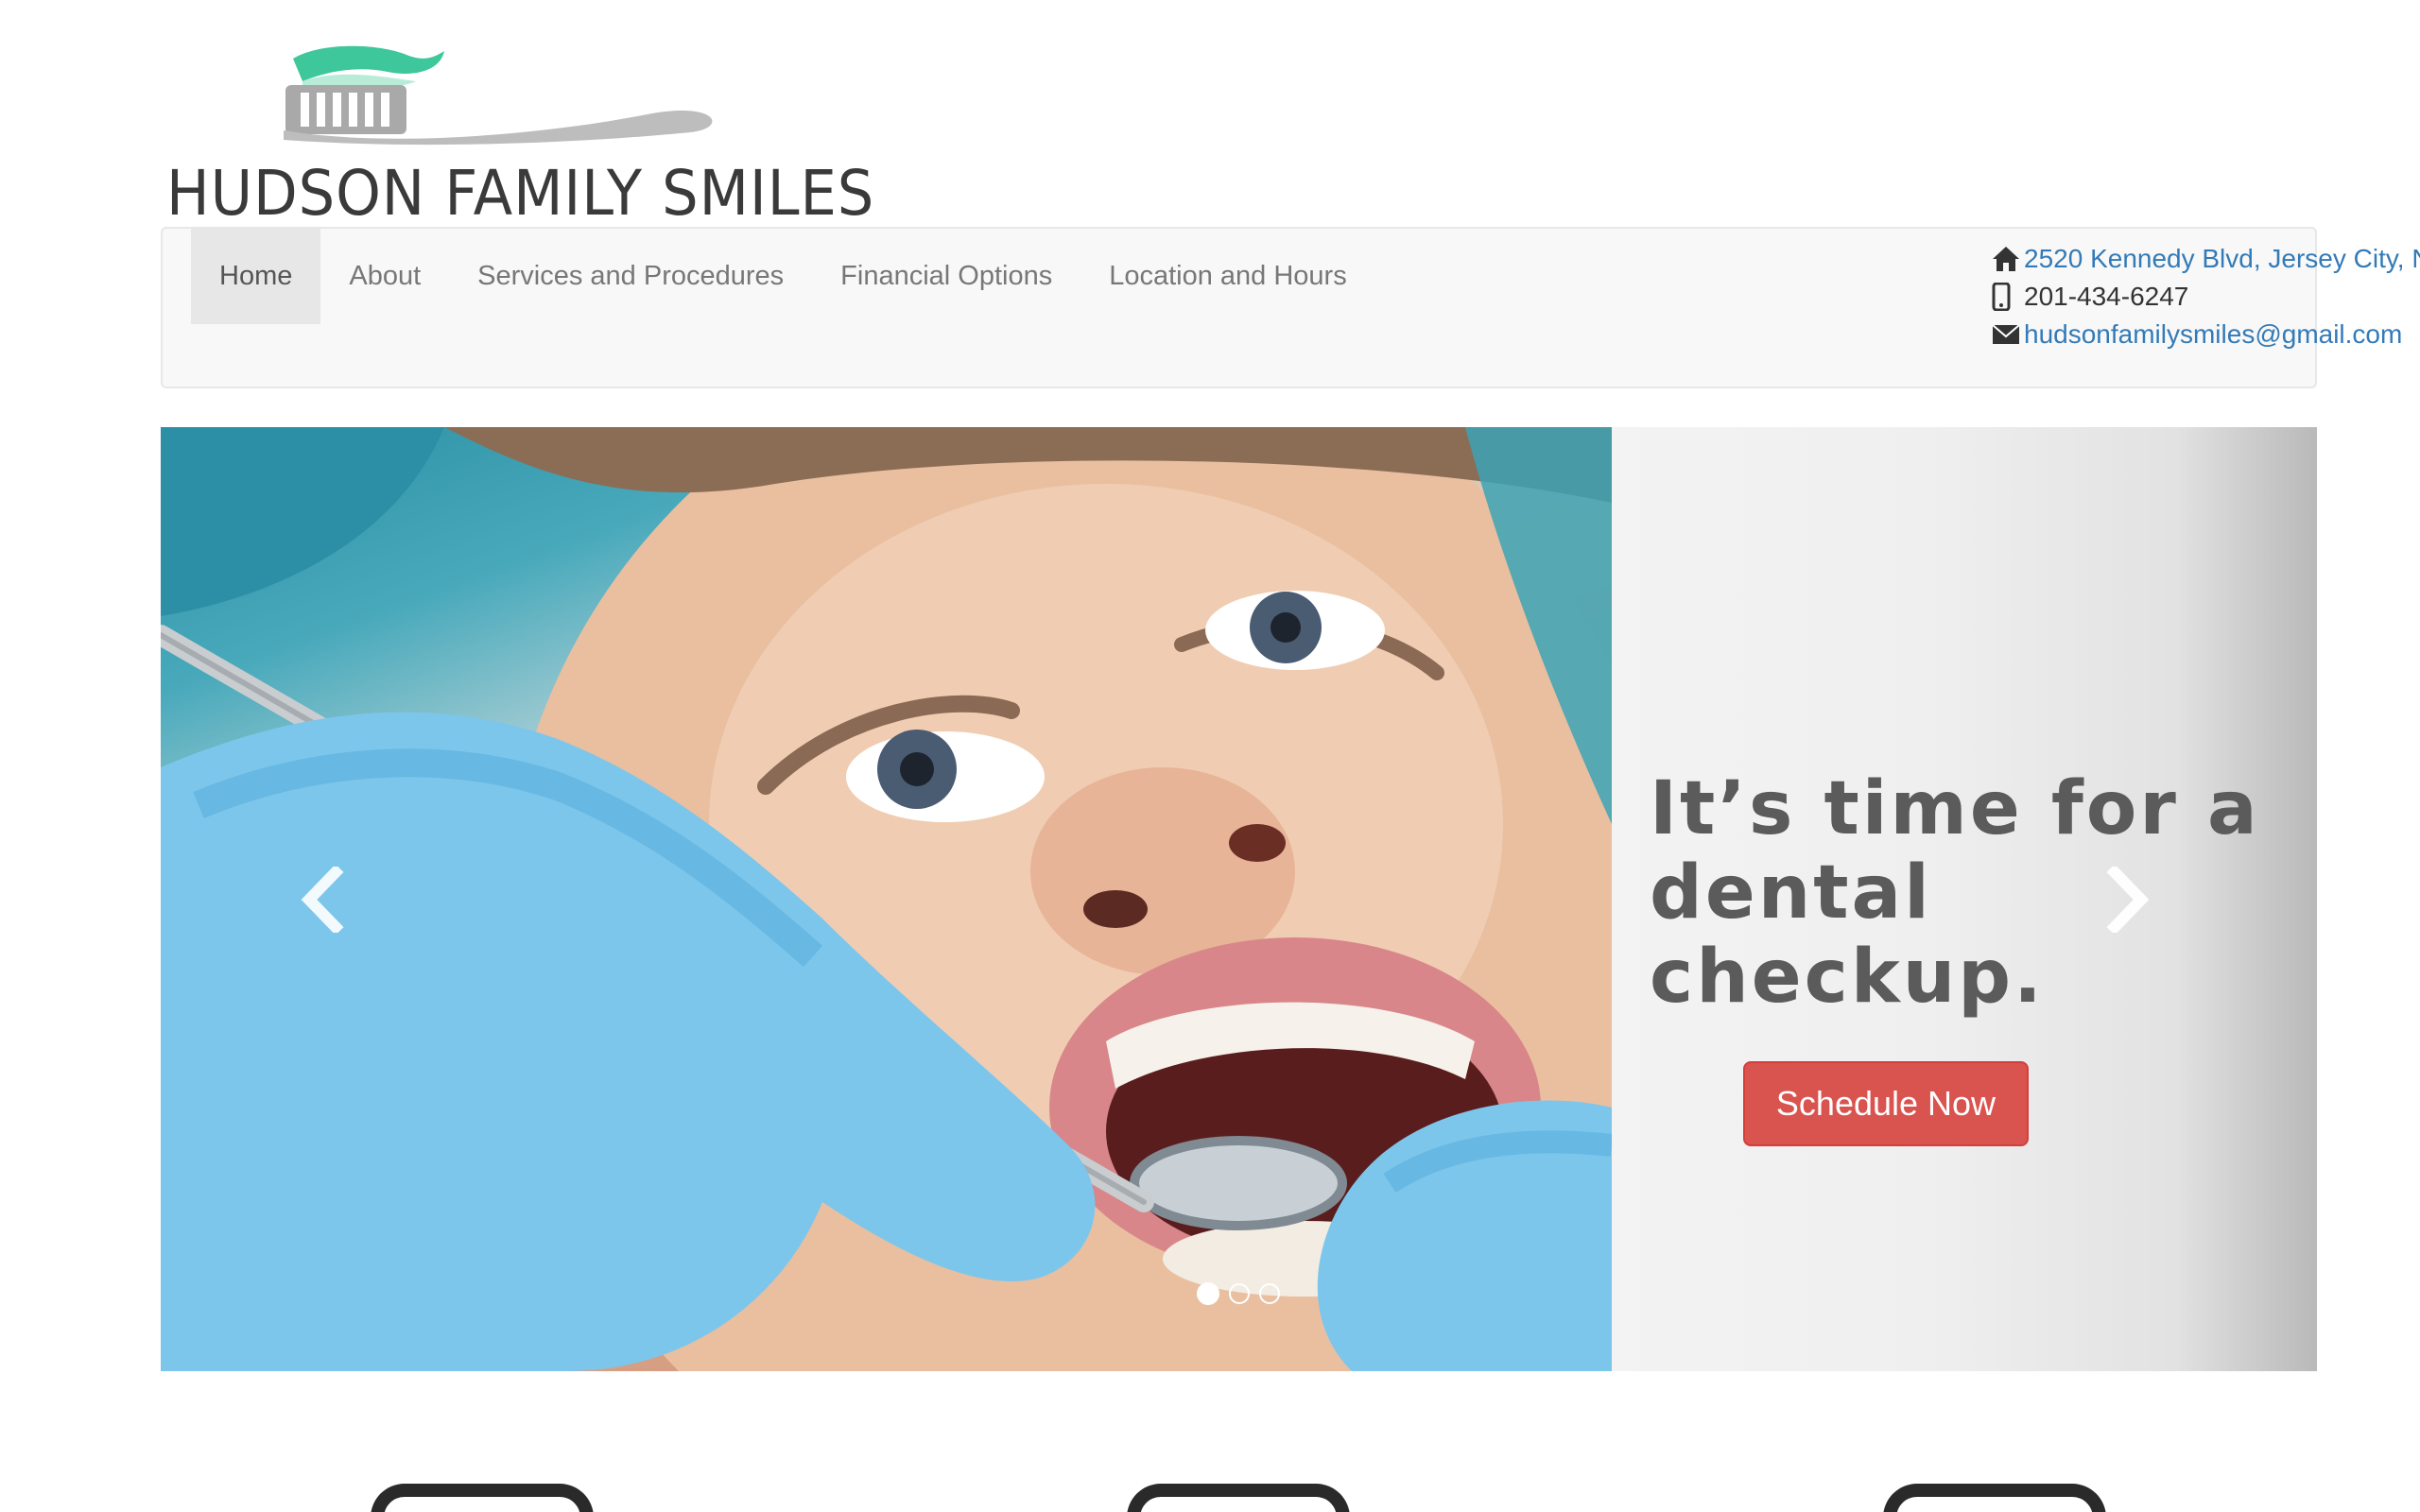  What do you see at coordinates (2008, 259) in the screenshot?
I see `home-icon` at bounding box center [2008, 259].